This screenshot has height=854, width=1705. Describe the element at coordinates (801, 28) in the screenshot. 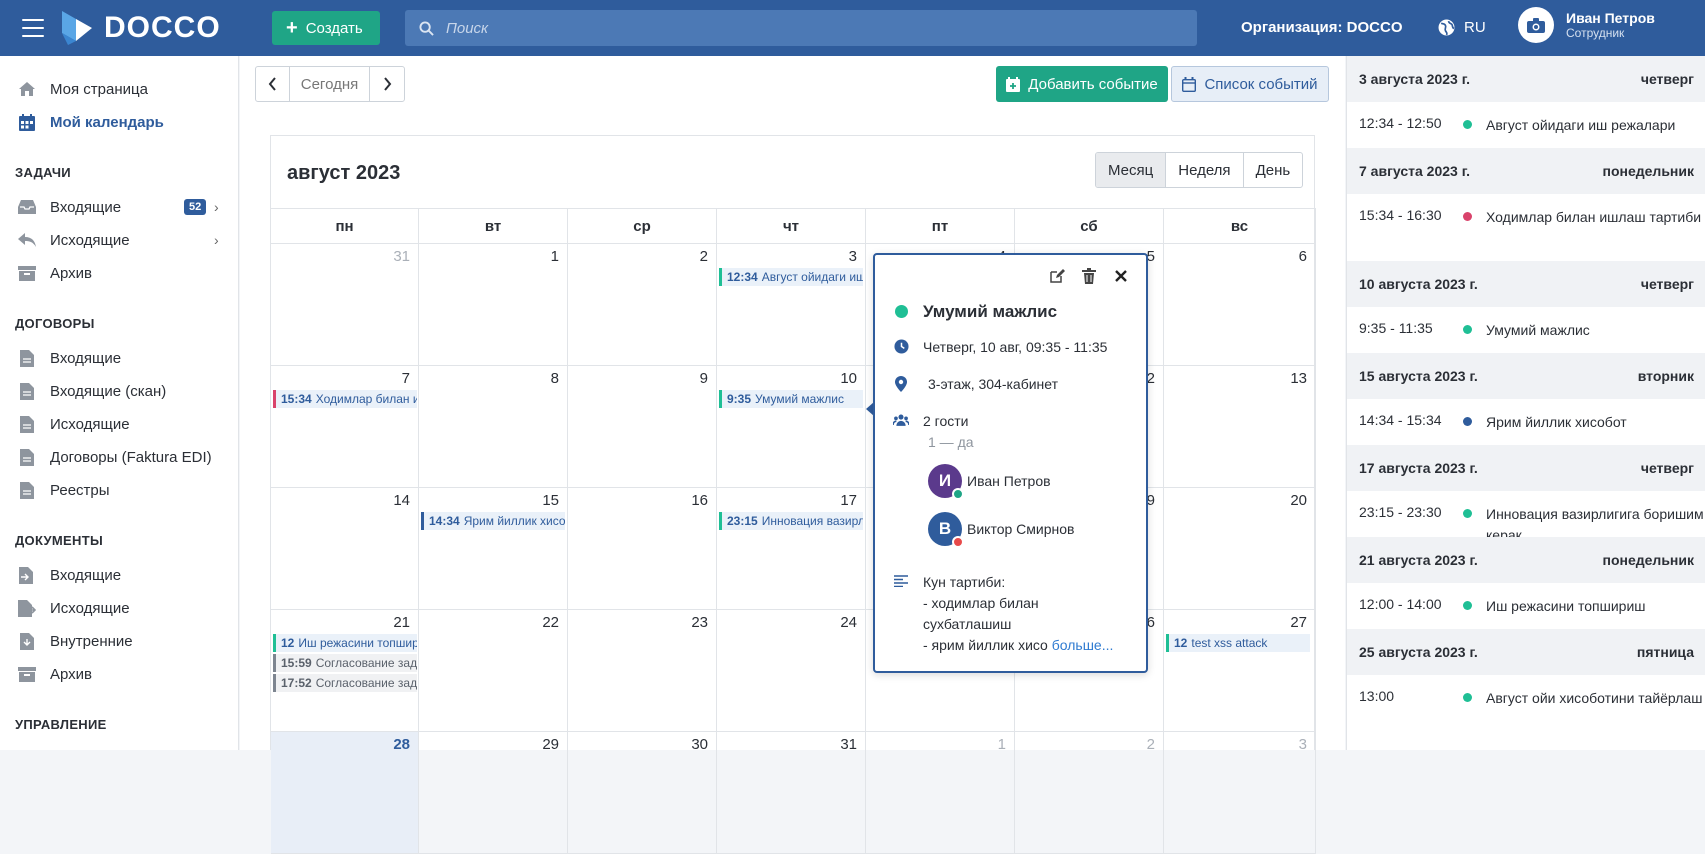

I see `search-input: Поиск` at that location.